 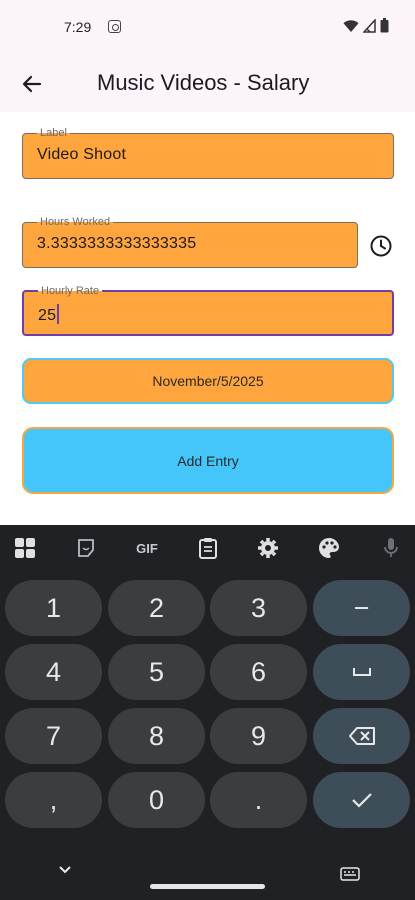 I want to click on date-picker-button: November/5/2025, so click(x=208, y=381).